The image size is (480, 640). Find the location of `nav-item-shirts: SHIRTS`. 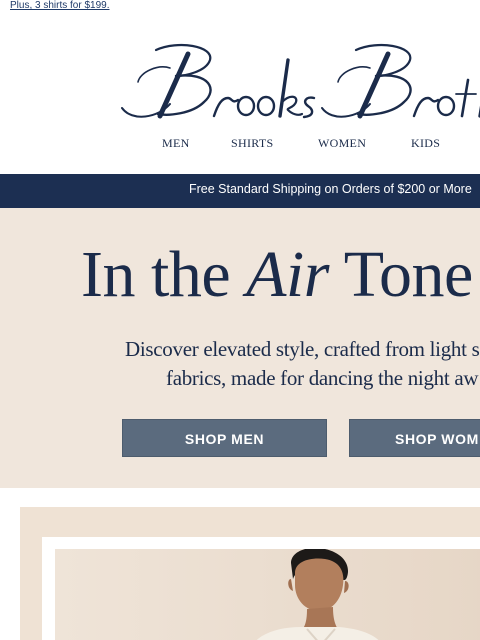

nav-item-shirts: SHIRTS is located at coordinates (252, 143).